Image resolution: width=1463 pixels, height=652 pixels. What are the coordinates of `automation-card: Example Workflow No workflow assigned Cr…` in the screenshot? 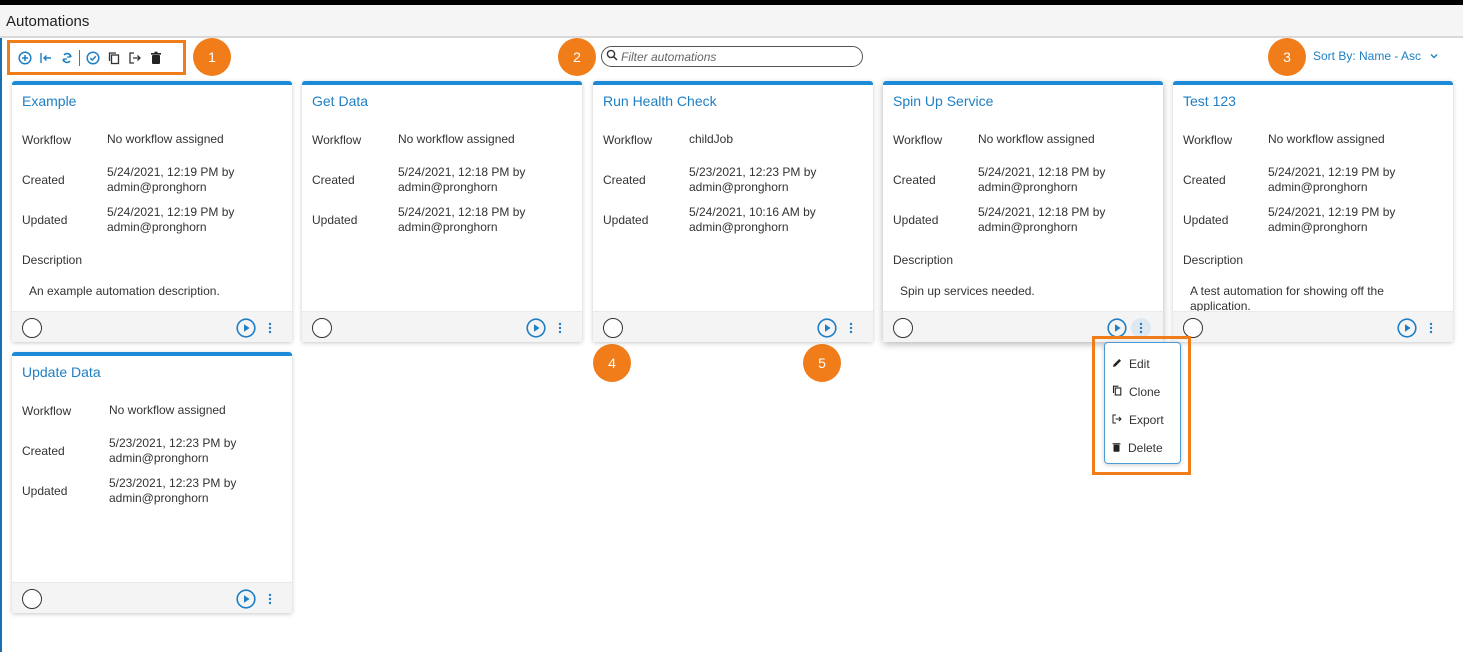 It's located at (152, 211).